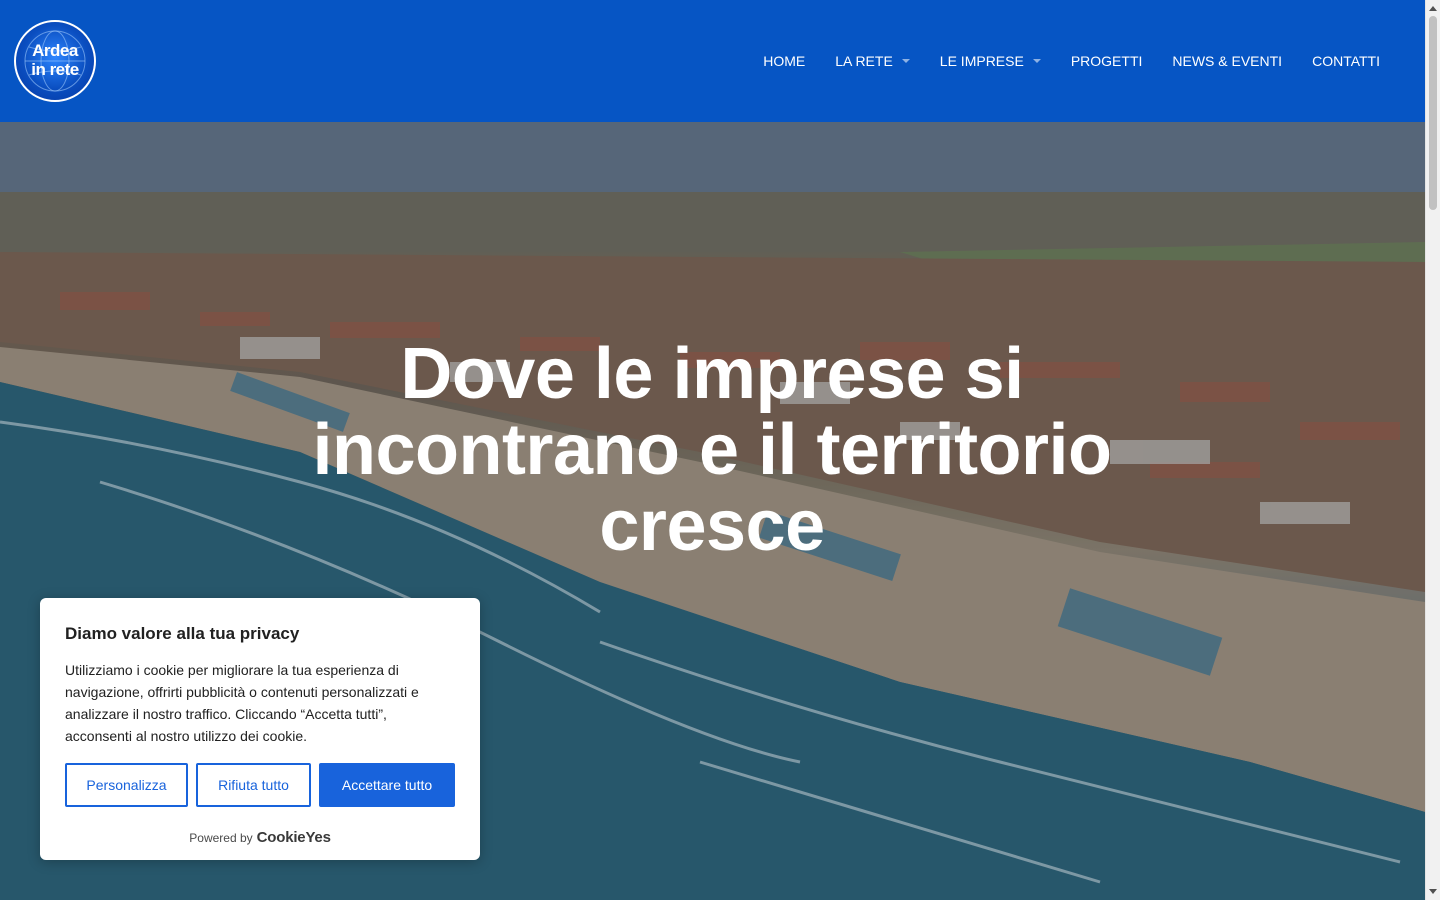 This screenshot has width=1440, height=900. I want to click on site-logo: Ardea in rete, so click(55, 61).